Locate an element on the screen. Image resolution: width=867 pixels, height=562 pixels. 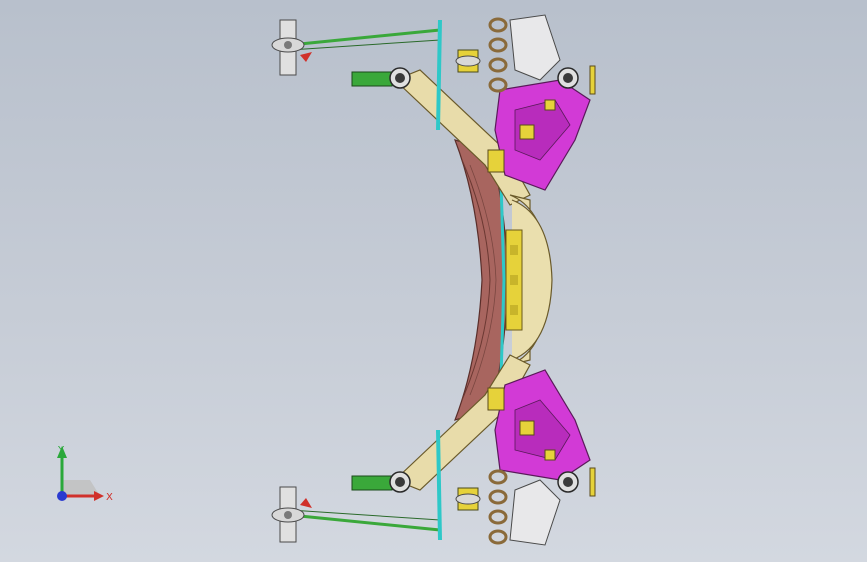
upper-end-bushing is located at coordinates (288, 47).